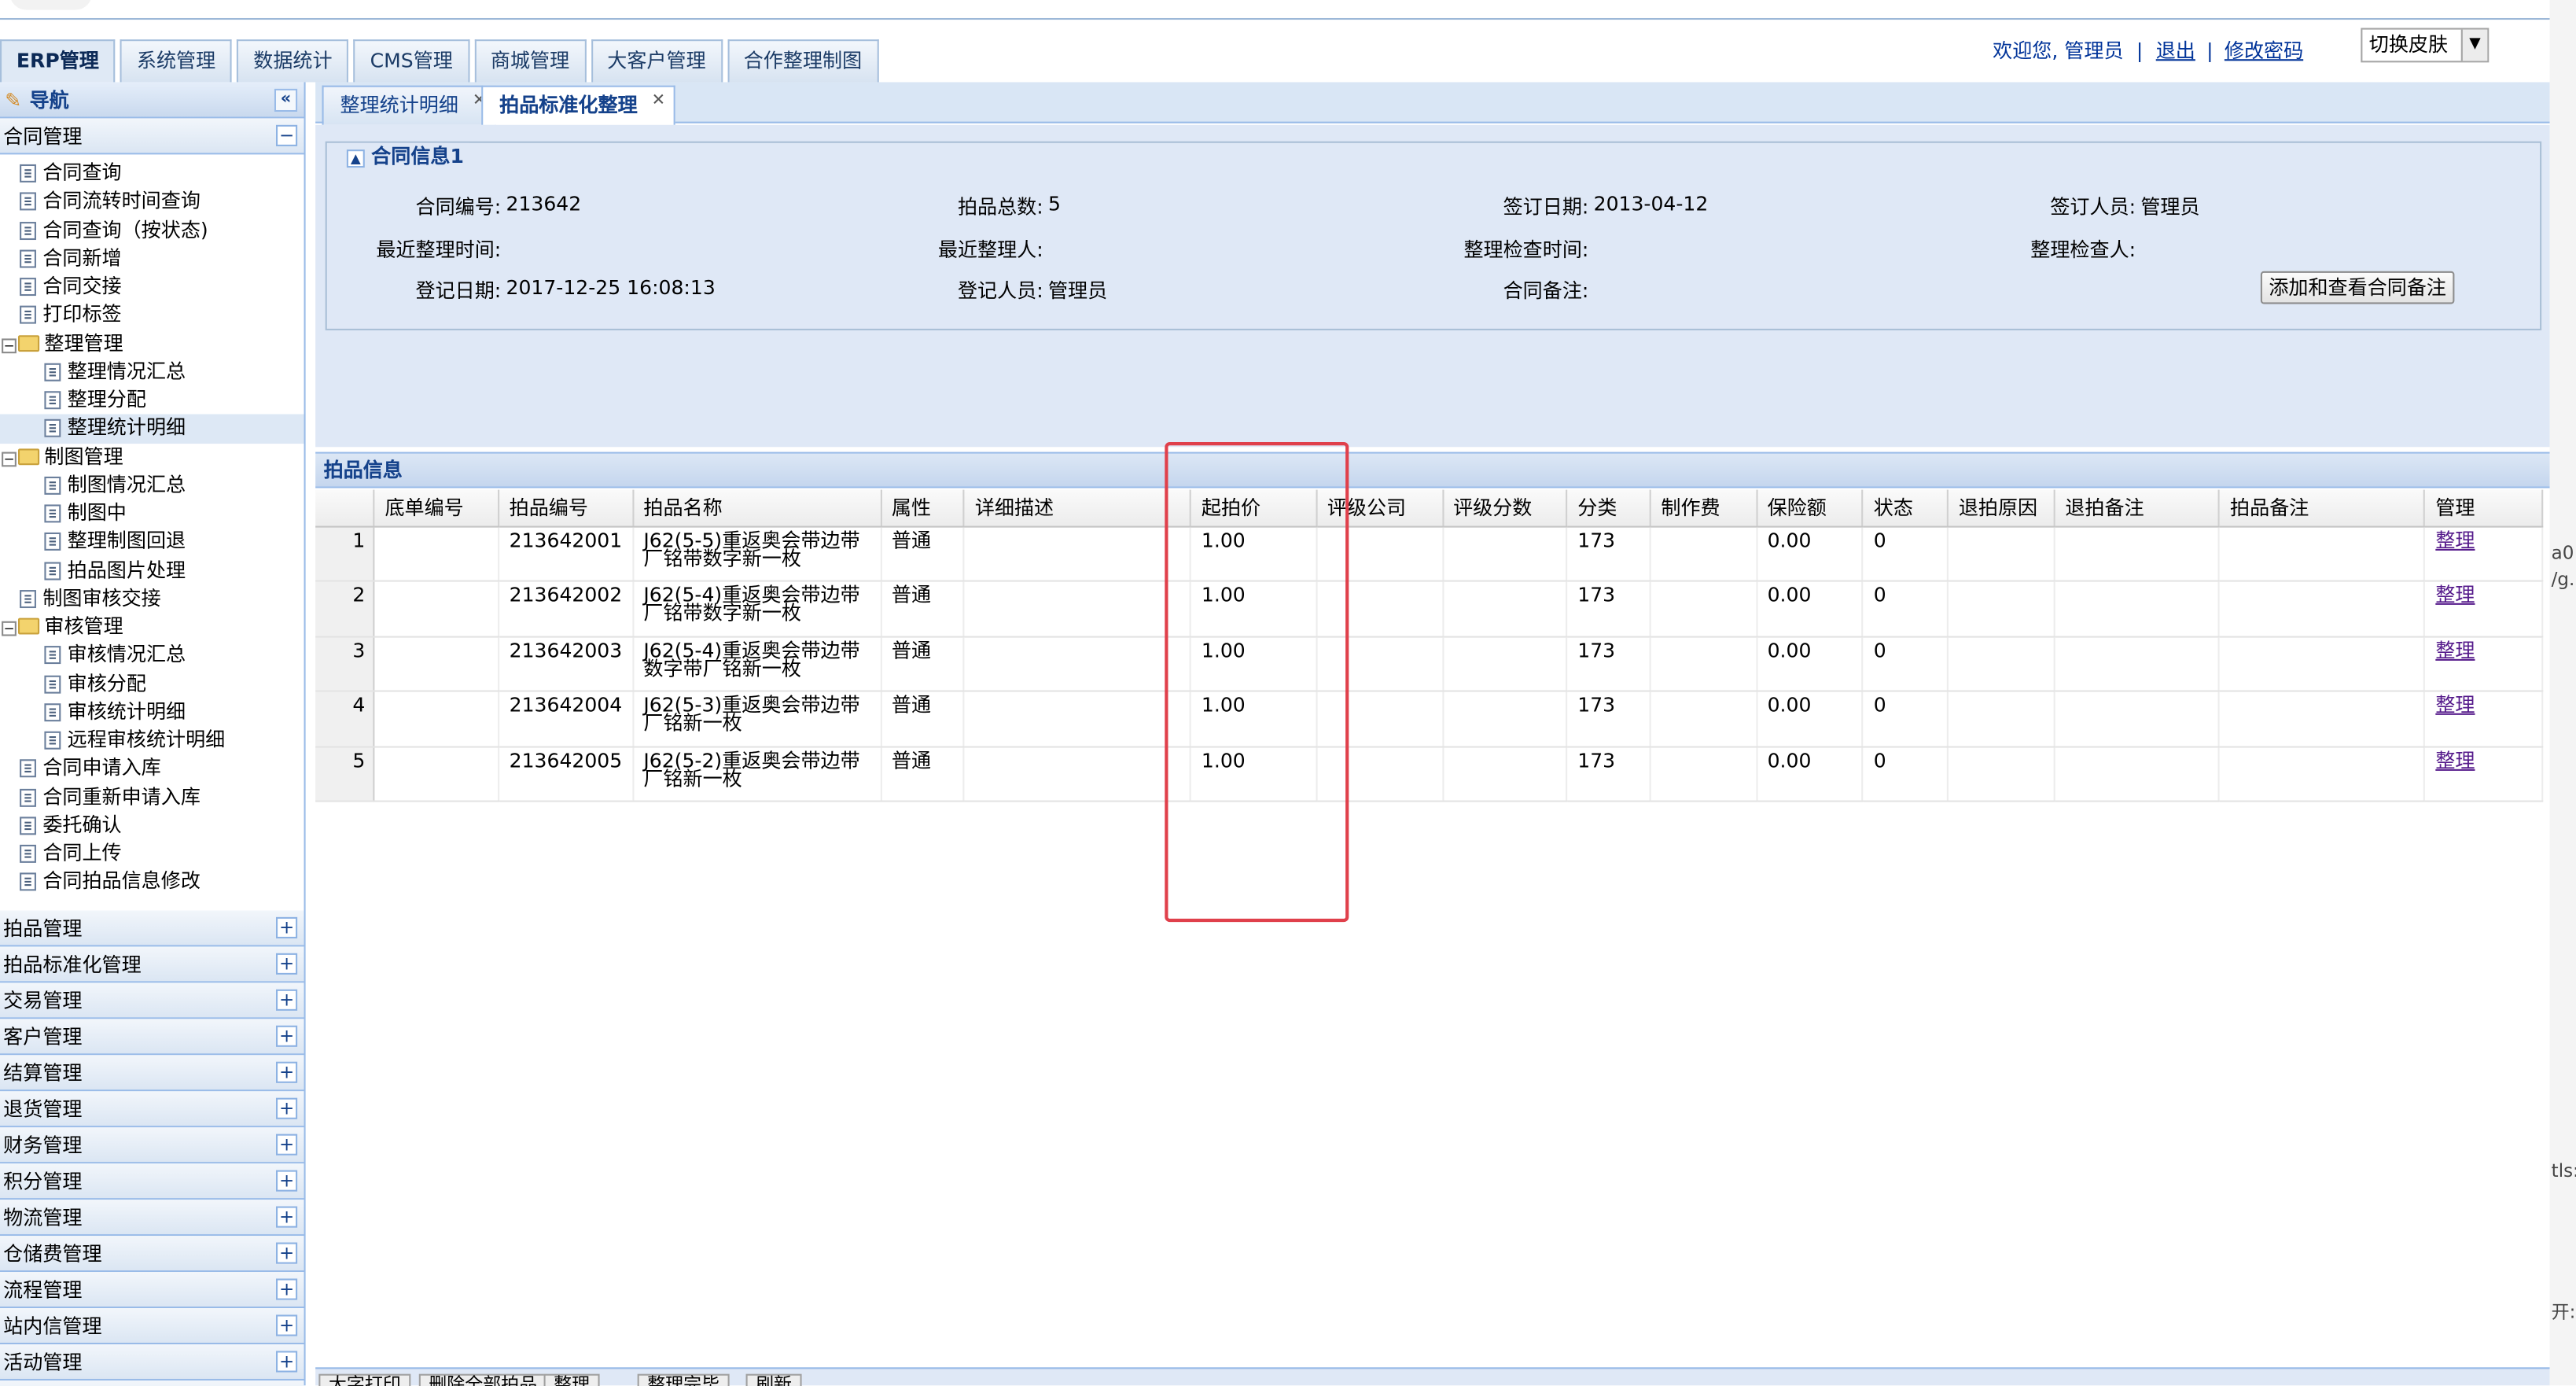  Describe the element at coordinates (2425, 45) in the screenshot. I see `skin-select: 切换皮肤 ▼` at that location.